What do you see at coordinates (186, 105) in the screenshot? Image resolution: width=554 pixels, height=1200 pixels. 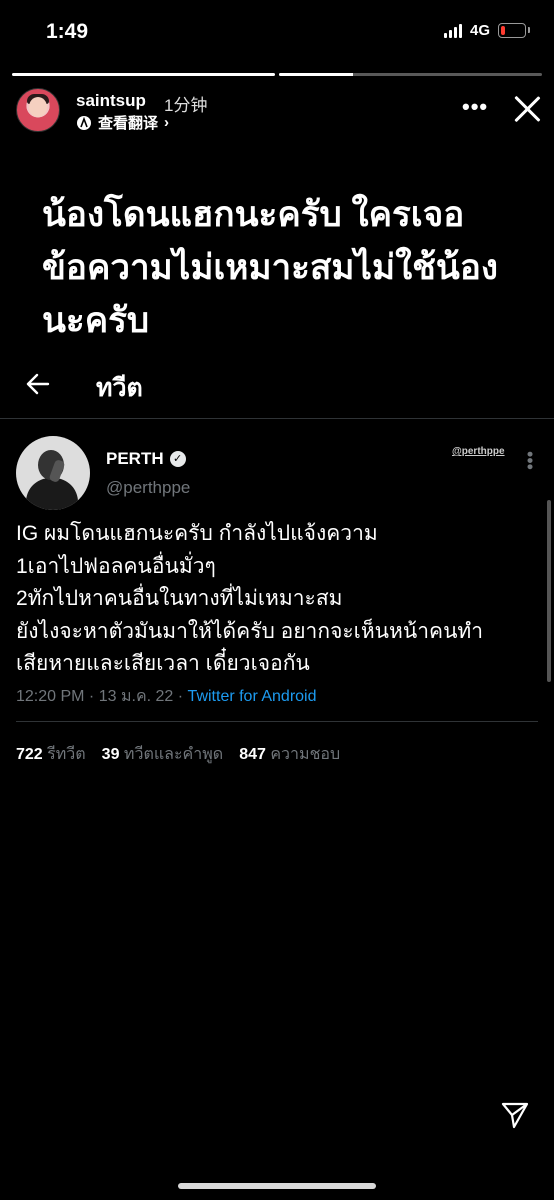 I see `story-time: 1分钟` at bounding box center [186, 105].